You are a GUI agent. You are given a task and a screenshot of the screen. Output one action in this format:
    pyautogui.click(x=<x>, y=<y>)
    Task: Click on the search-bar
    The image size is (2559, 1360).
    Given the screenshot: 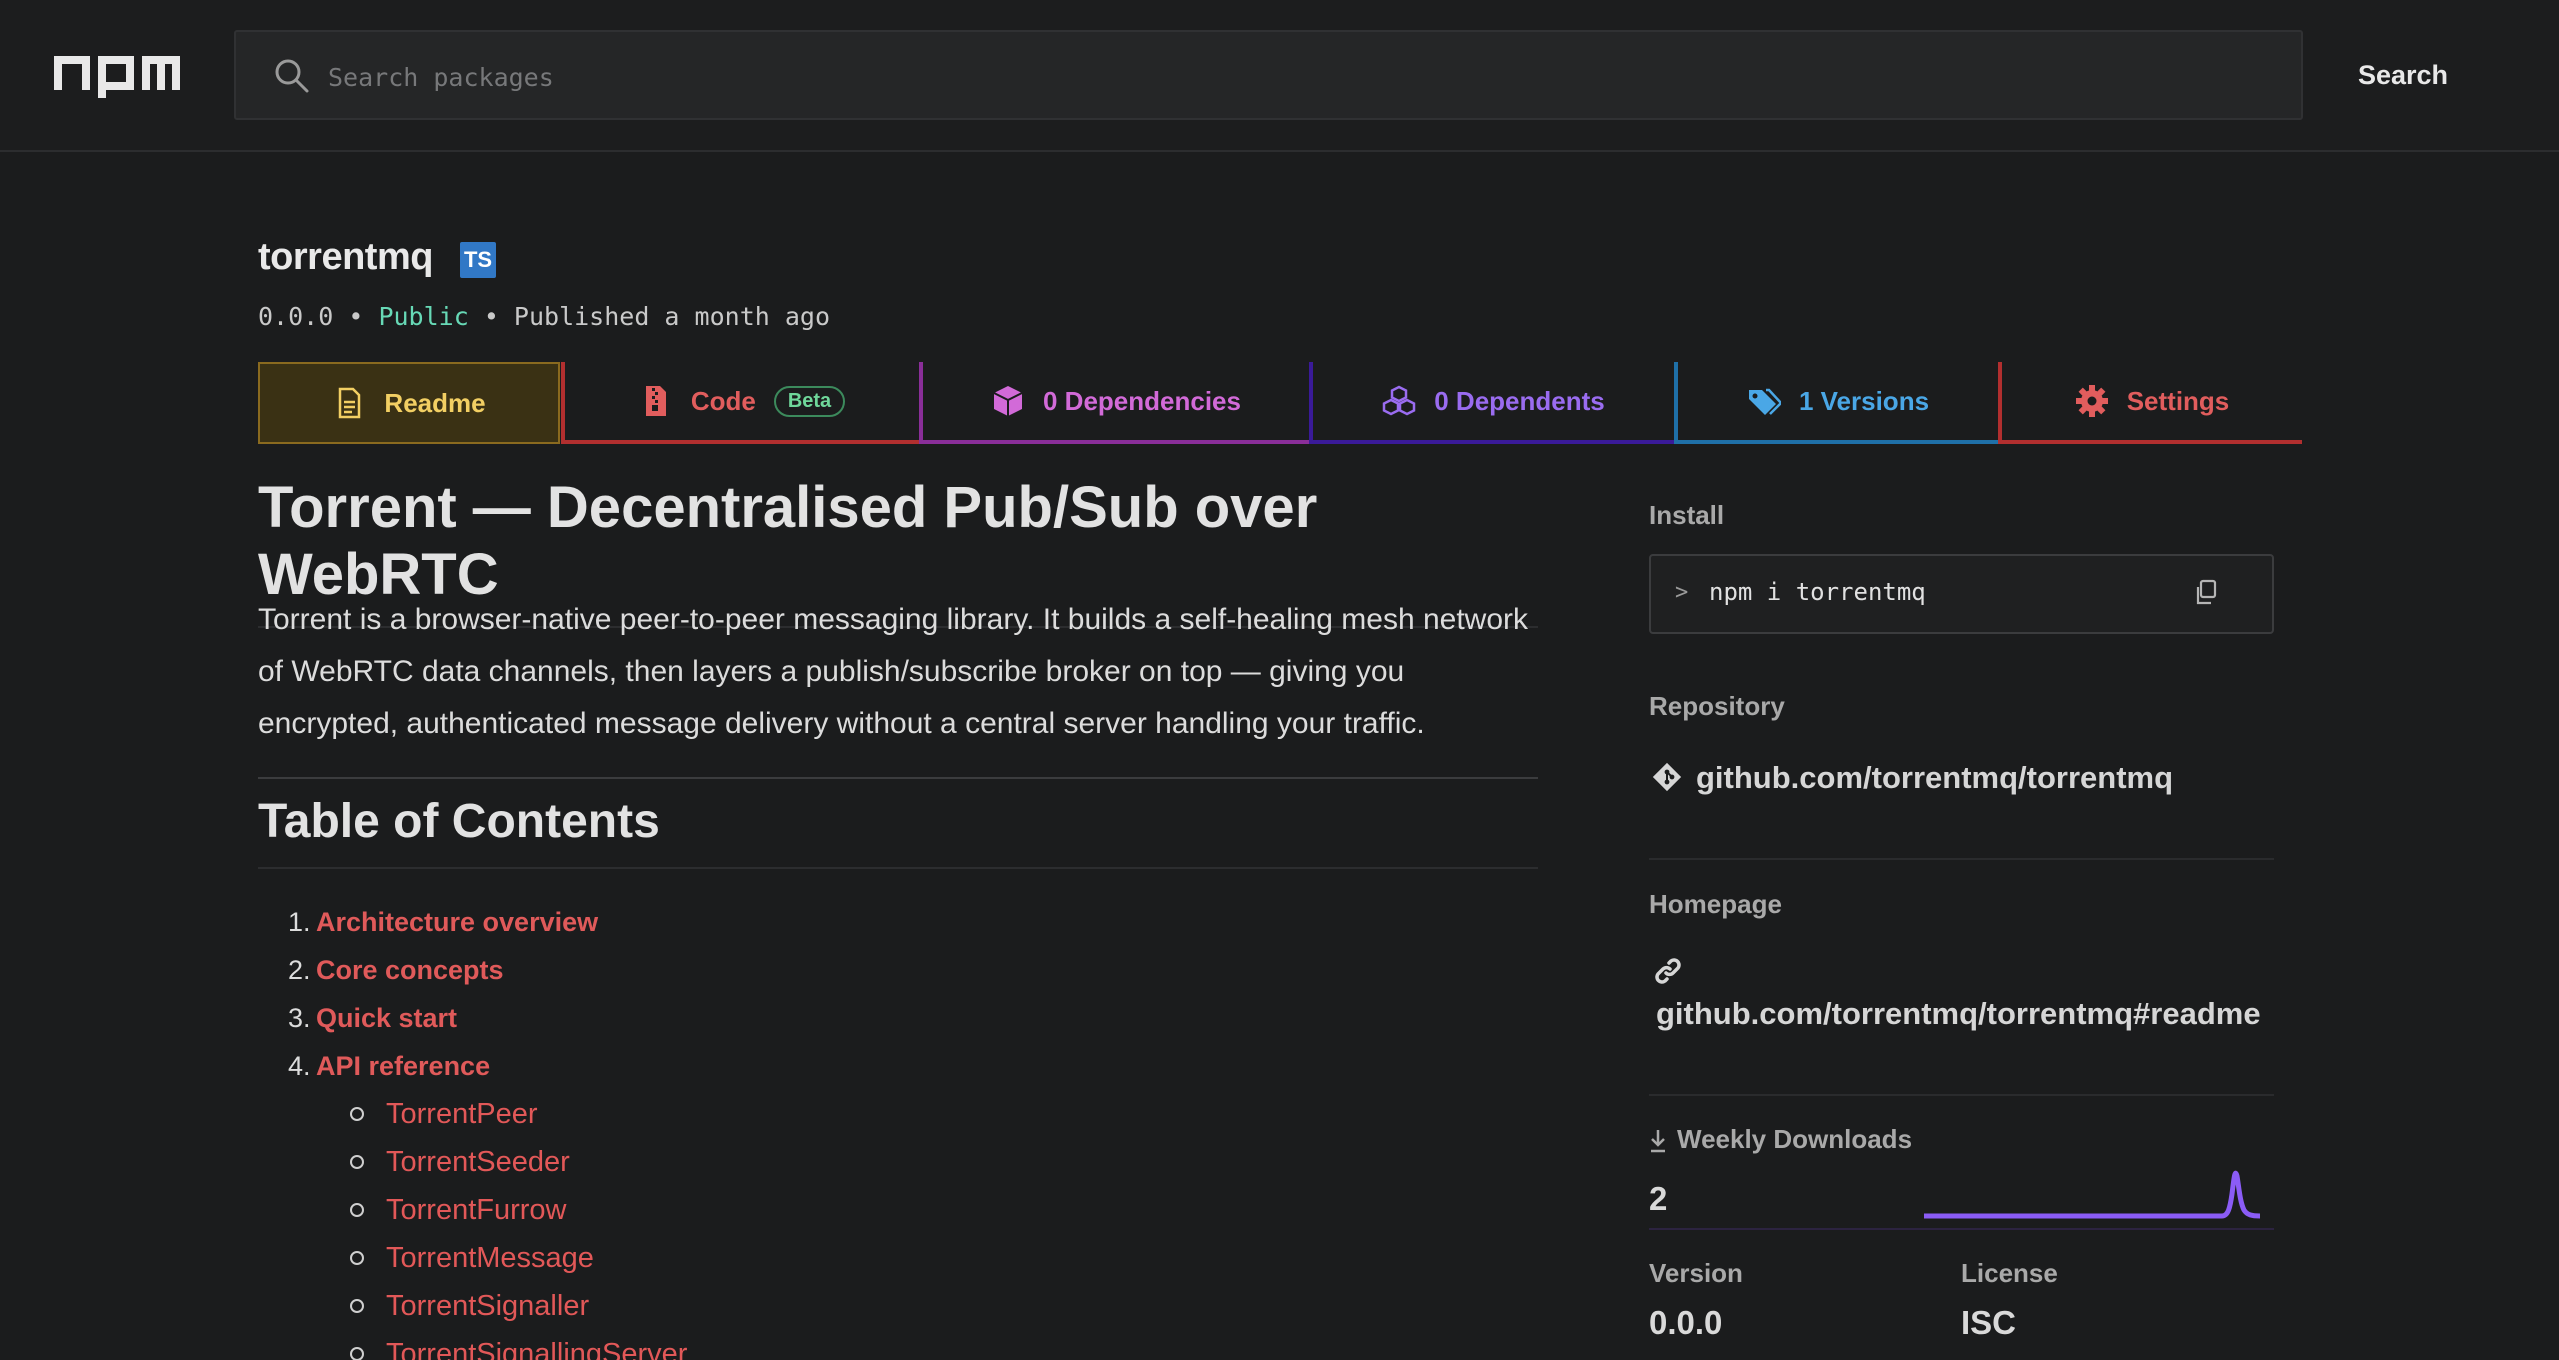 What is the action you would take?
    pyautogui.click(x=1268, y=75)
    